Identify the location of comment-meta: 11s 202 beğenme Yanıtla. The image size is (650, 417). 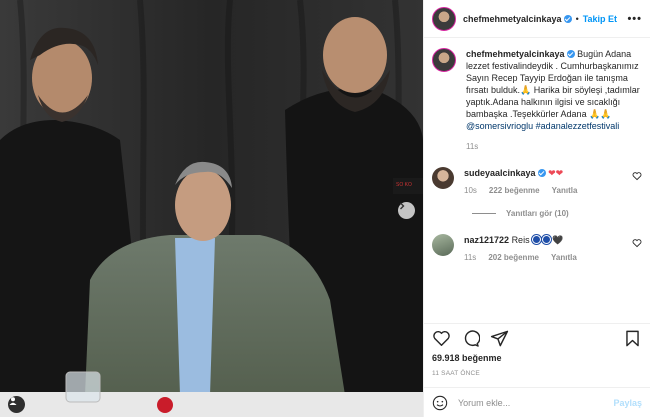
(548, 258).